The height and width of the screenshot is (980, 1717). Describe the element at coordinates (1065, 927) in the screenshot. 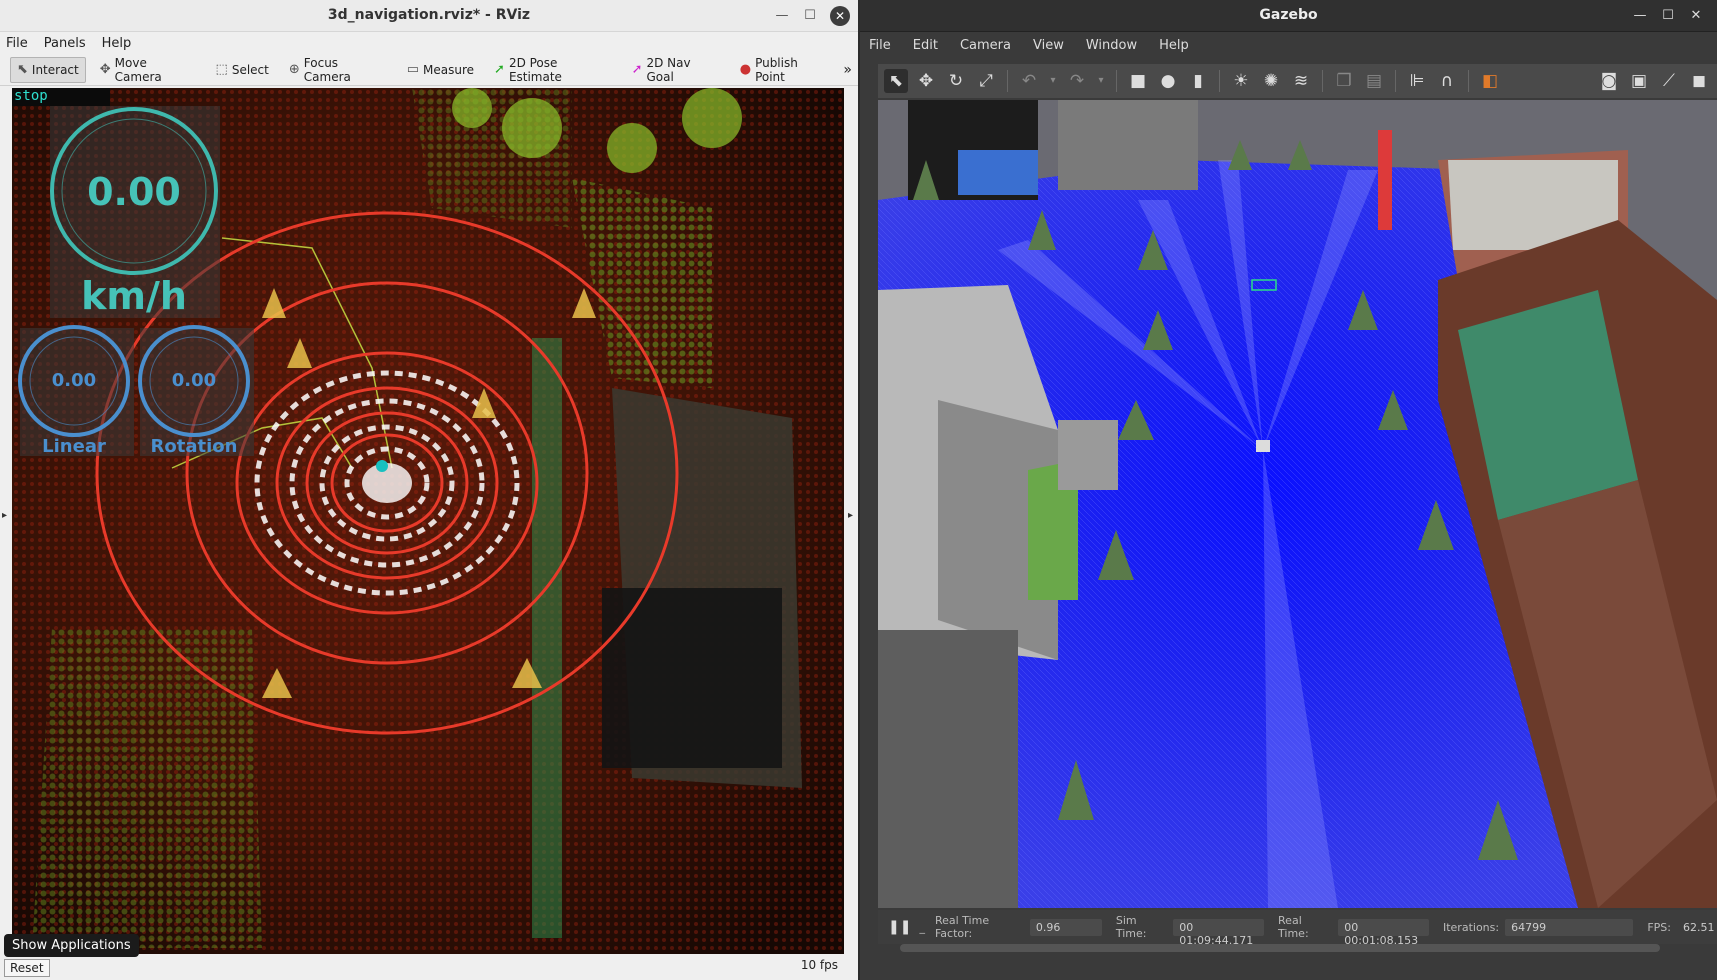

I see `real-time-factor-value: 0.96` at that location.